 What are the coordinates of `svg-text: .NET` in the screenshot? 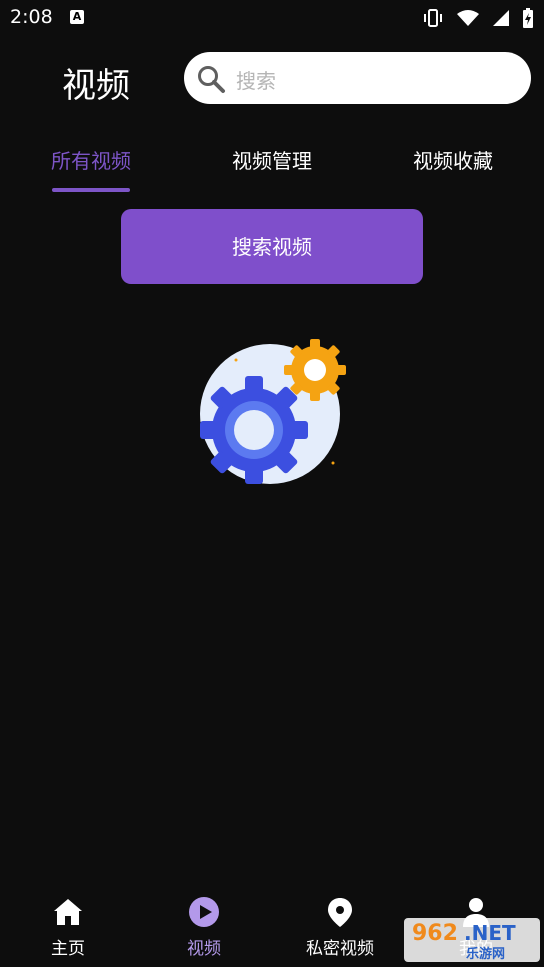 It's located at (490, 933).